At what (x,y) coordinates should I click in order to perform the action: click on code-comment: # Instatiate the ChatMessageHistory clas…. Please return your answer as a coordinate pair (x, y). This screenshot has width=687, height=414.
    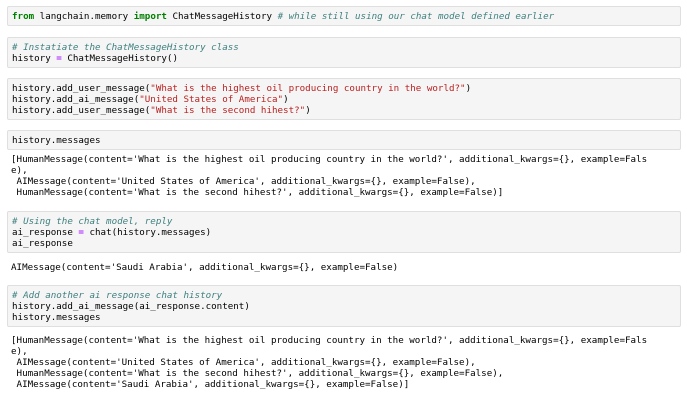
    Looking at the image, I should click on (125, 47).